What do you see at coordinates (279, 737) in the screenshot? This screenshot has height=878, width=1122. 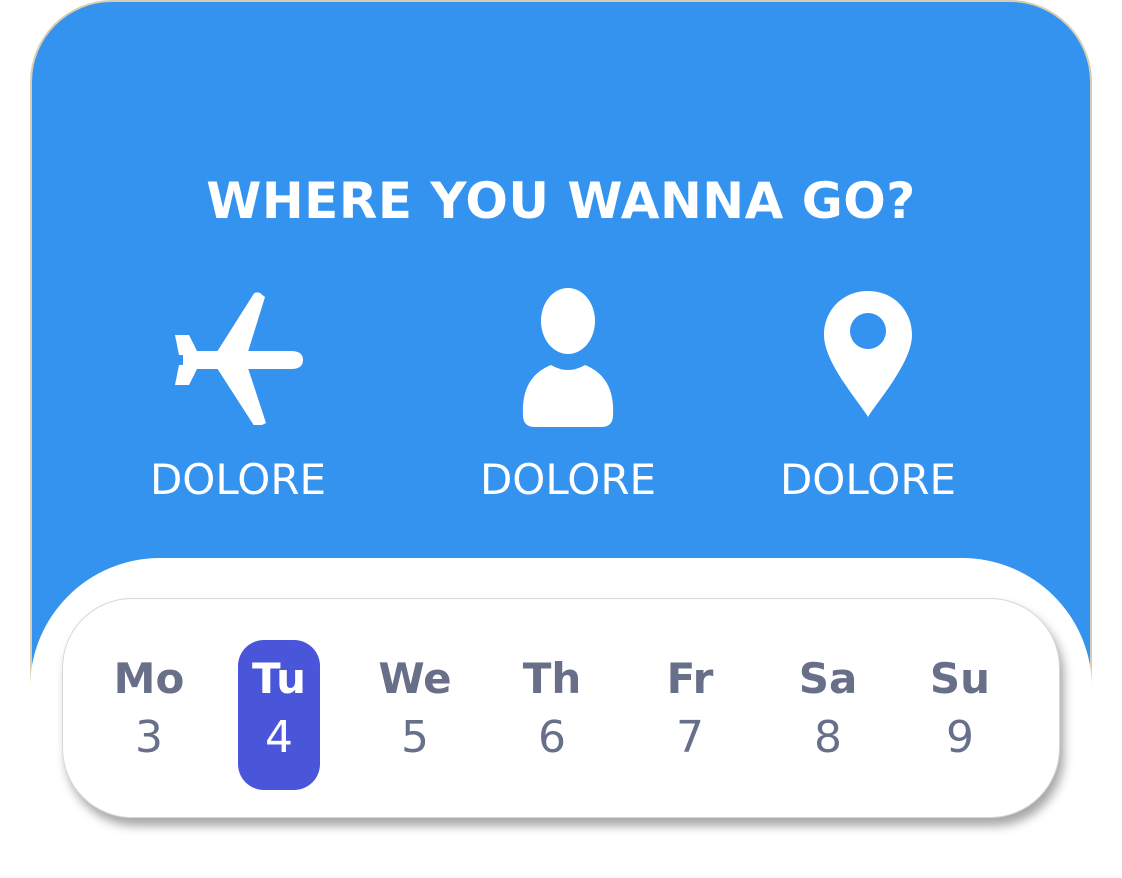 I see `day-number: 4` at bounding box center [279, 737].